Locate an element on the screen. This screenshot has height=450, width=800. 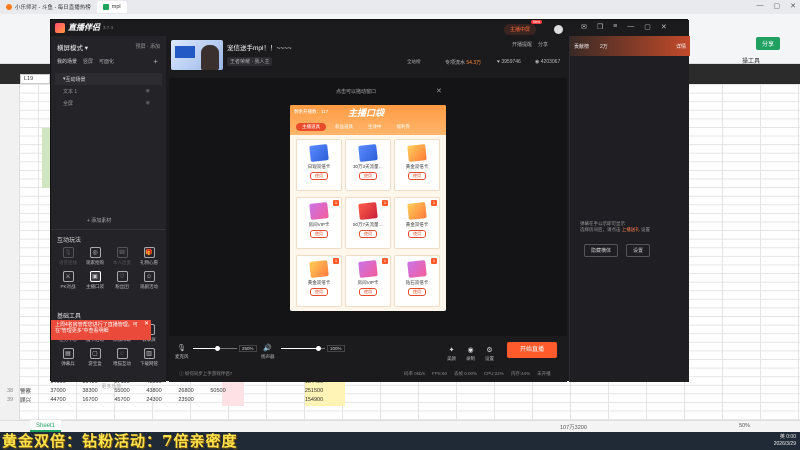
settings-button: 设置 is located at coordinates (638, 250).